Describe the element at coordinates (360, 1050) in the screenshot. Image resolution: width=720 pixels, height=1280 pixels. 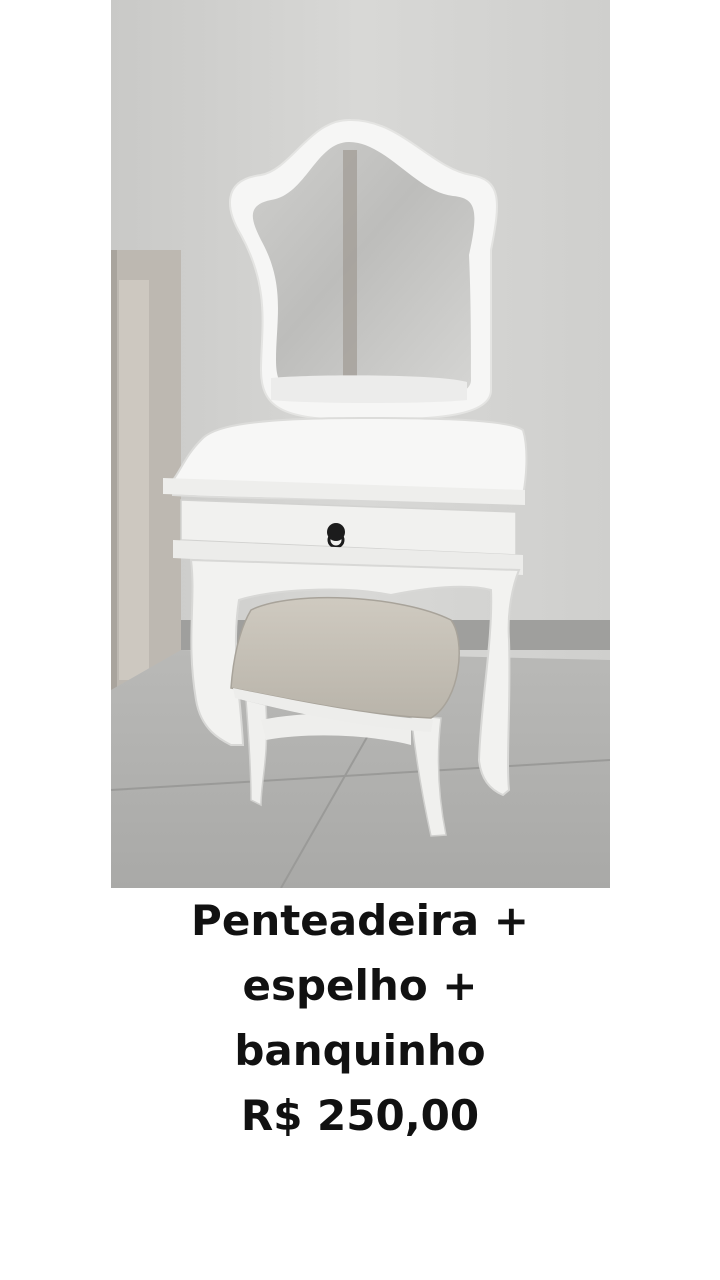
I see `listing-title-line-3: banquinho` at that location.